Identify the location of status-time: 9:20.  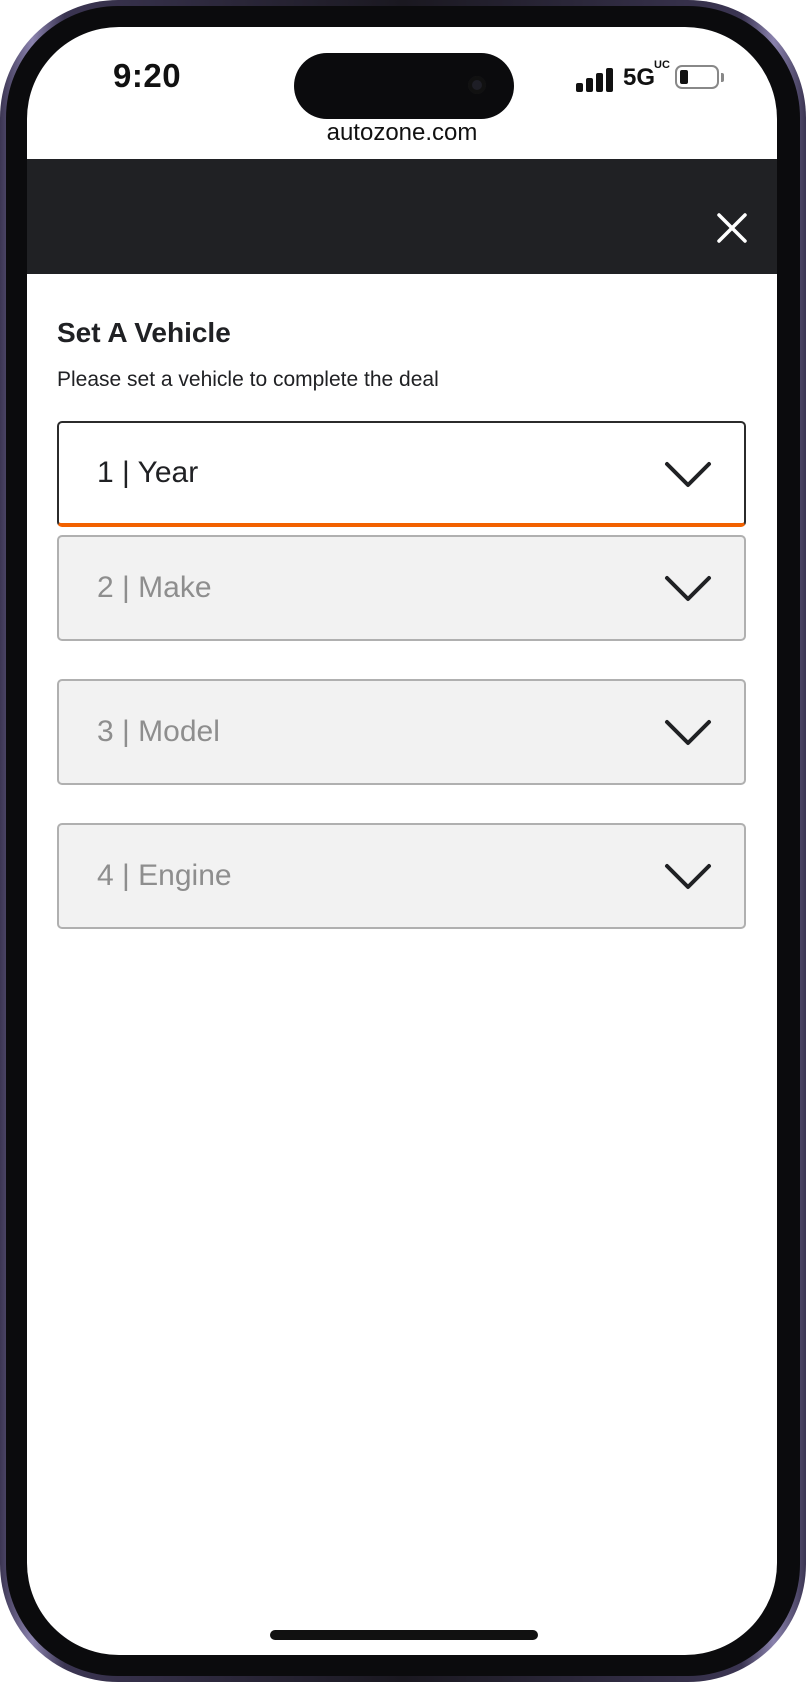
(147, 75).